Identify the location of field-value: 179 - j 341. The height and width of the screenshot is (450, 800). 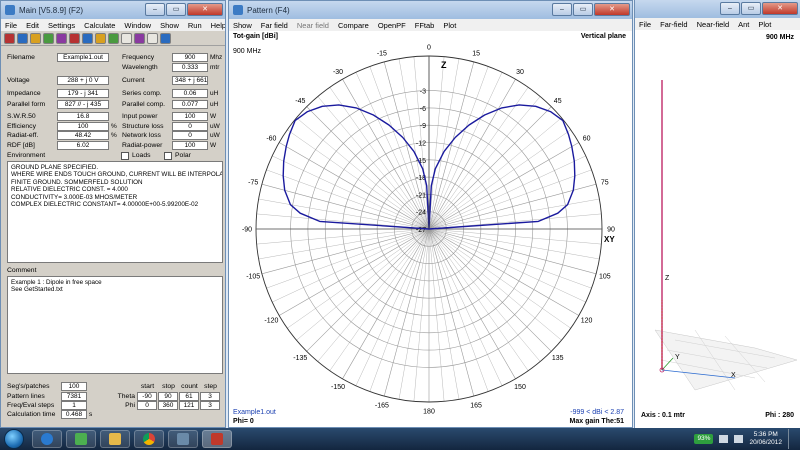
(83, 93).